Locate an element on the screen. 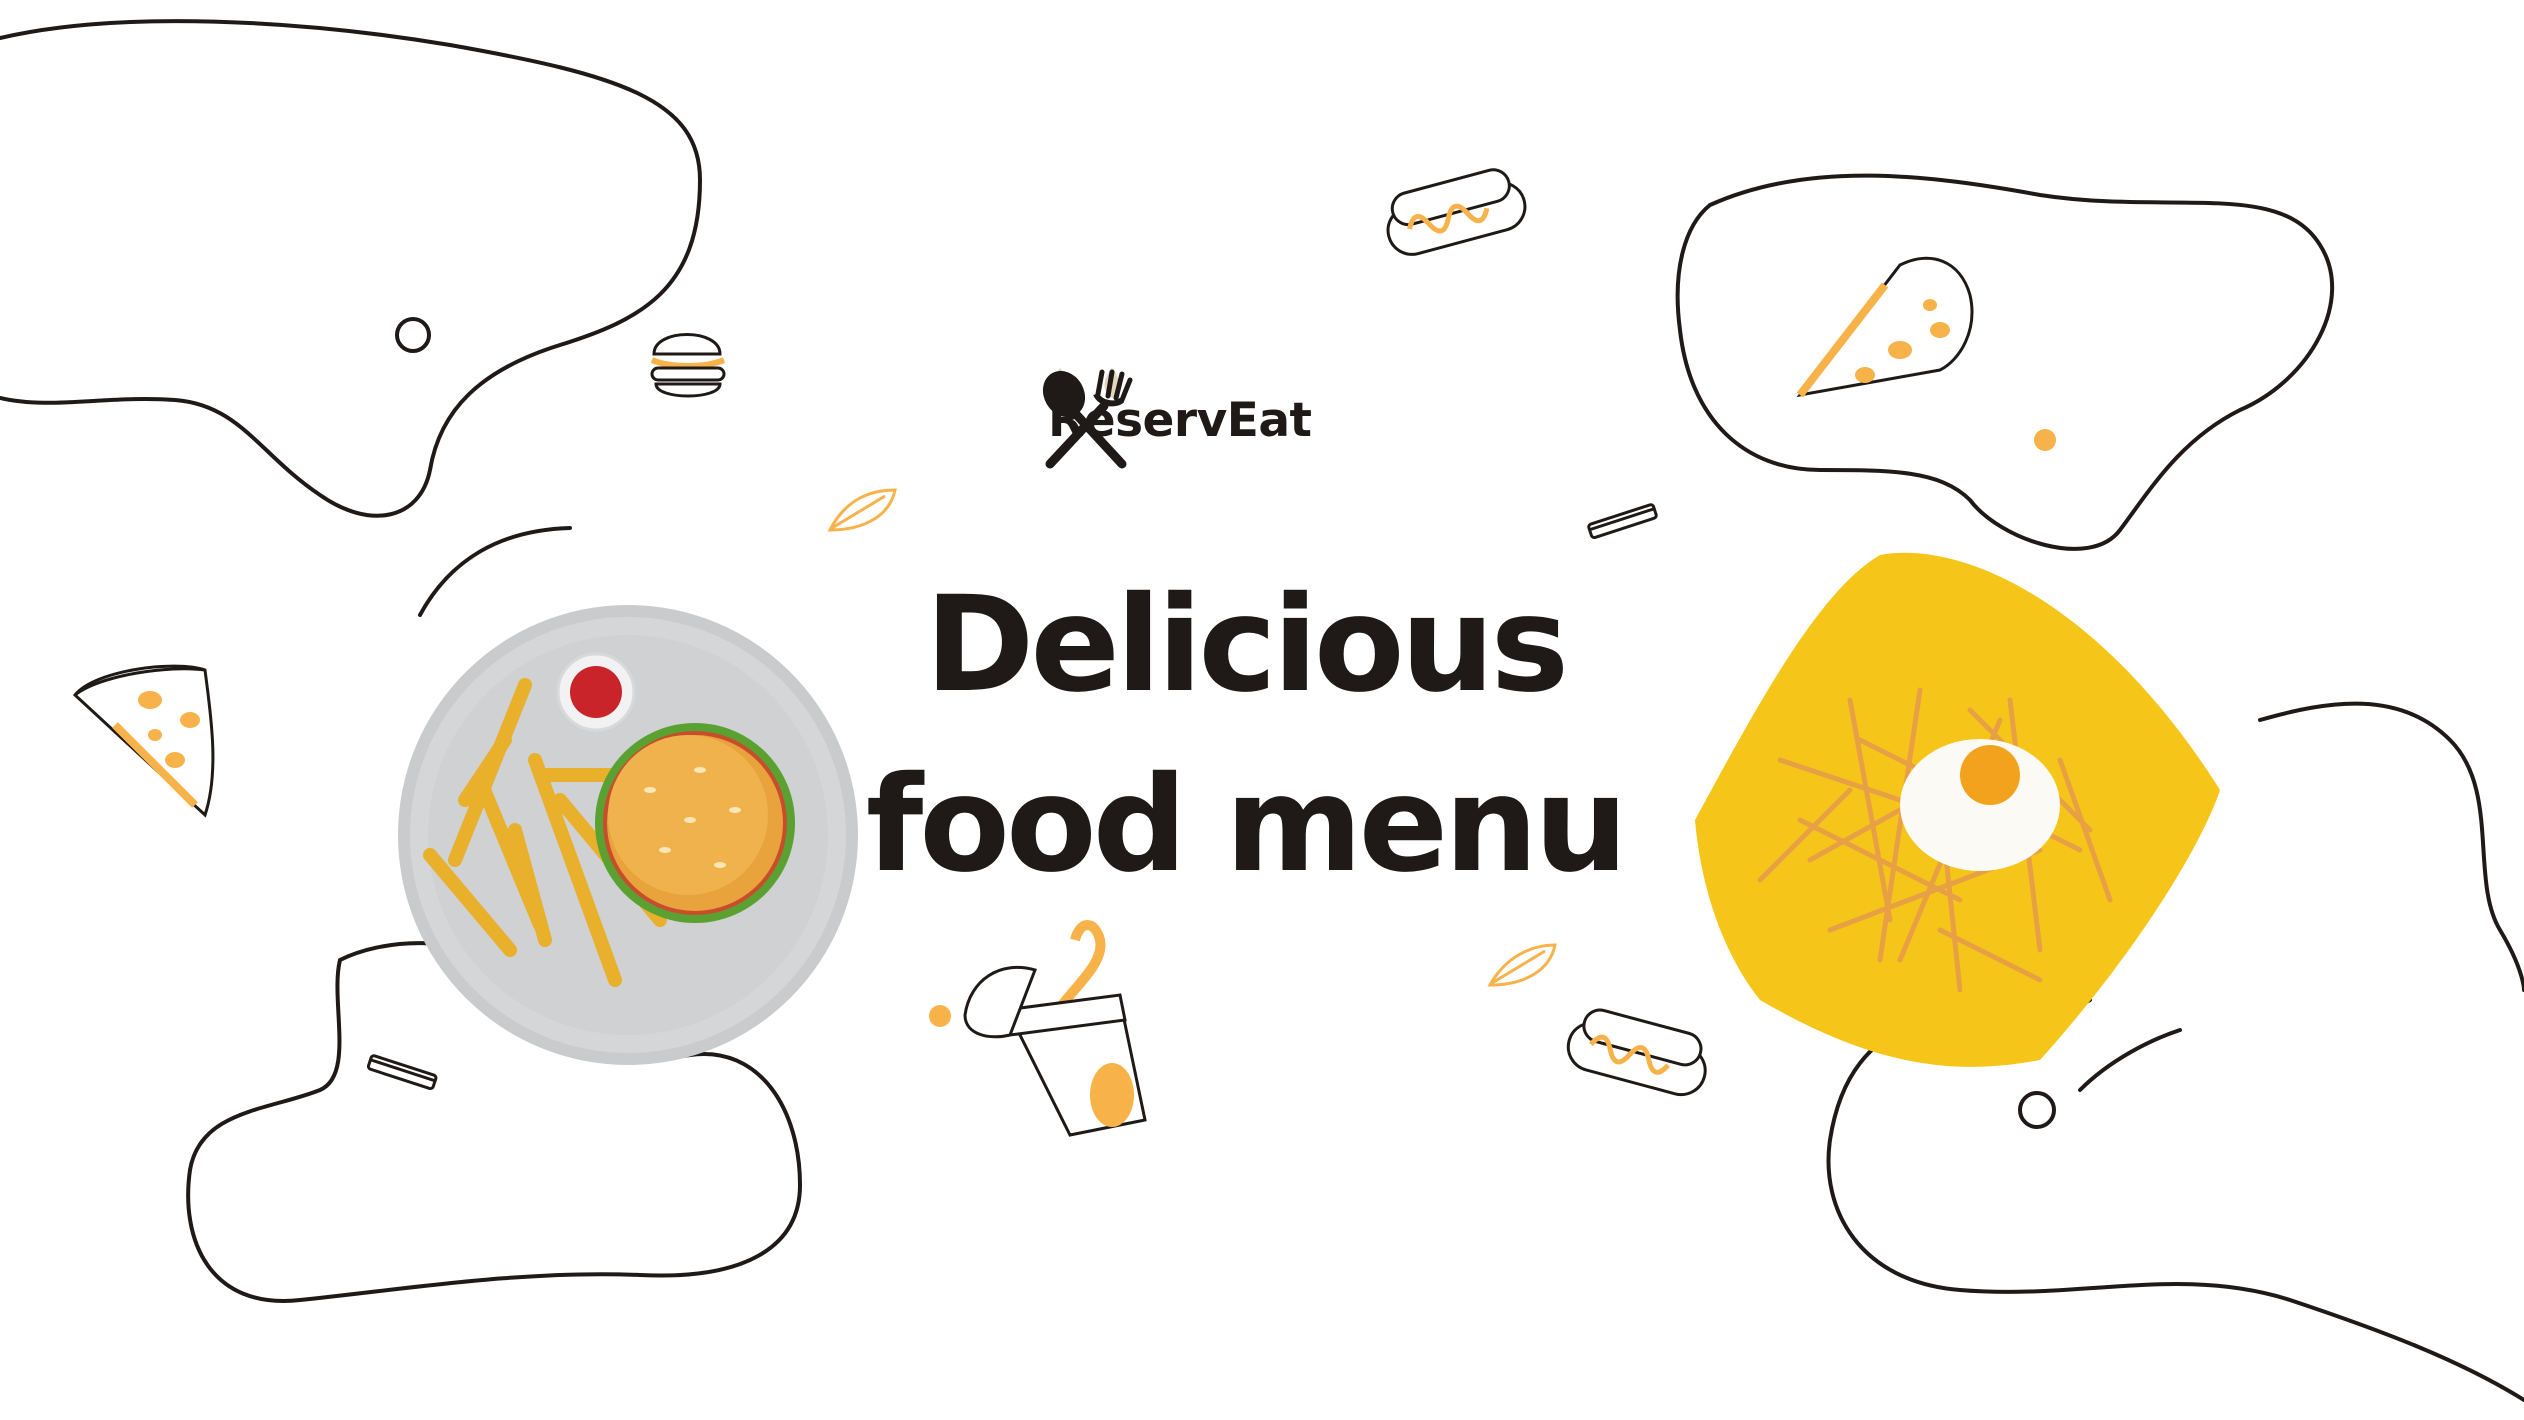 The image size is (2524, 1420). hero-headline: Delicious food menu is located at coordinates (1245, 735).